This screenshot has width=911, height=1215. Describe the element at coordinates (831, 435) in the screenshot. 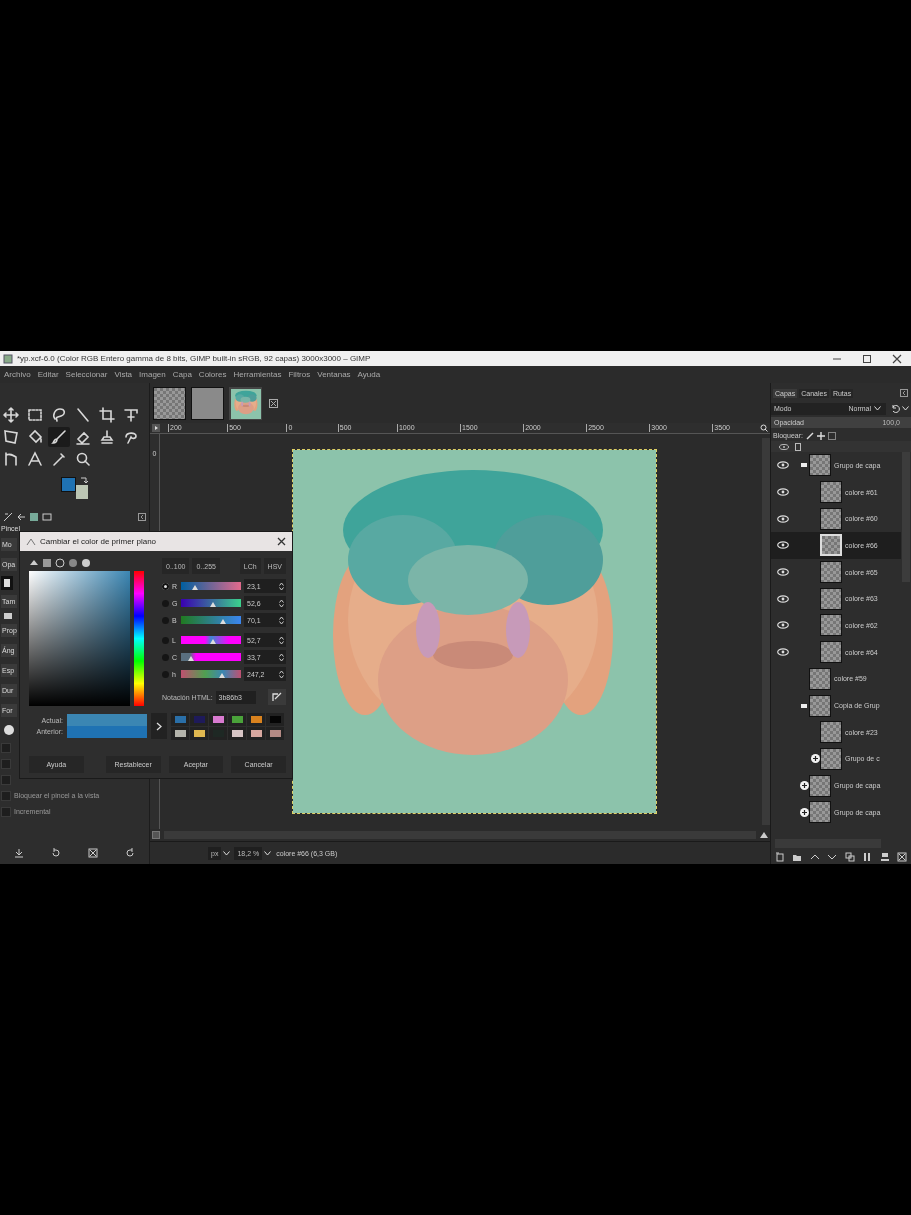

I see `lock-alpha-icon` at that location.